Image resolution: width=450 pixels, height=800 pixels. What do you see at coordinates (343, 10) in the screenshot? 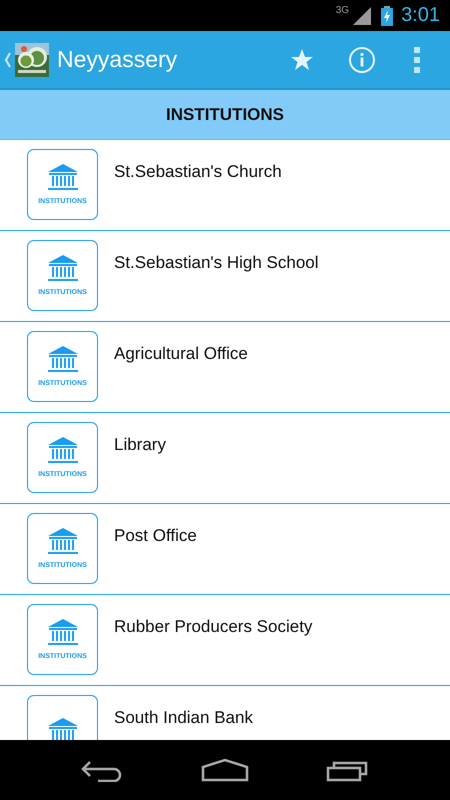
I see `network-type: 3G` at bounding box center [343, 10].